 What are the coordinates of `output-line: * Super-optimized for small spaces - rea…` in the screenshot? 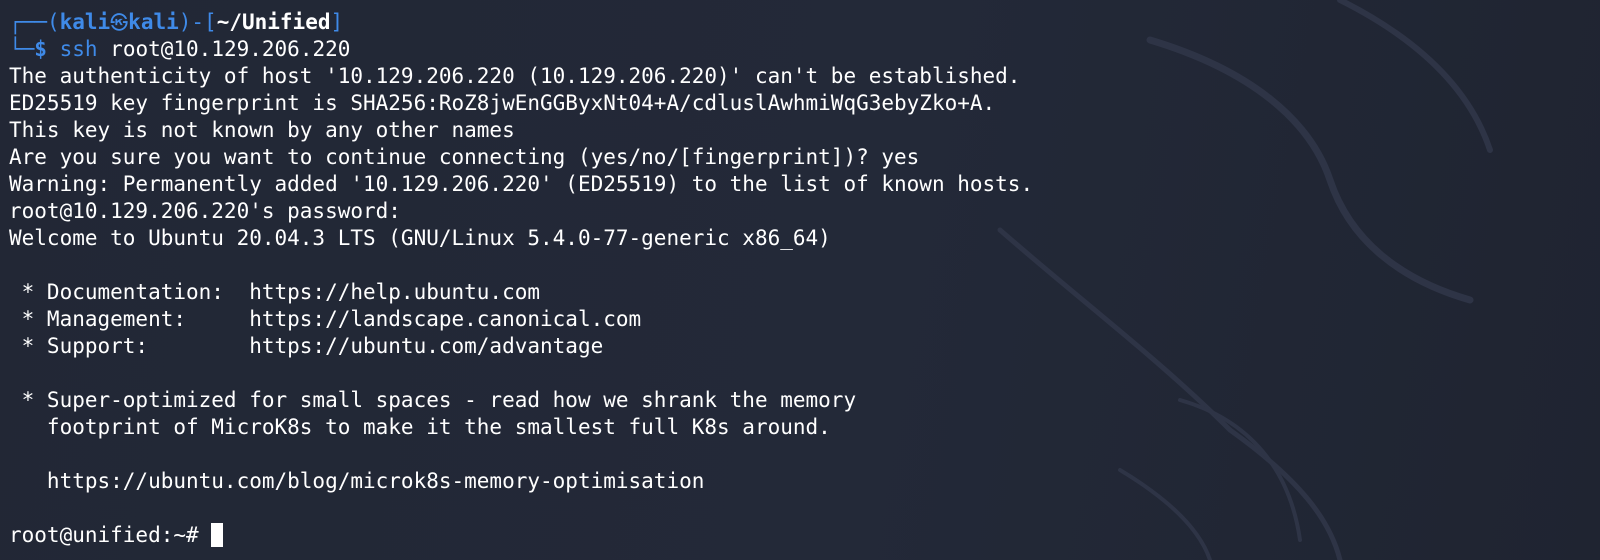 It's located at (433, 400).